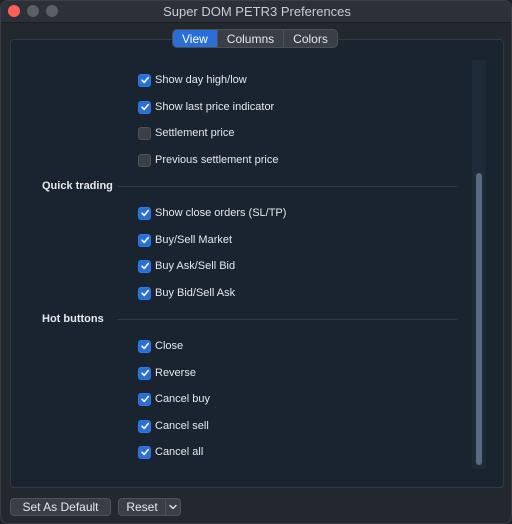  I want to click on option-label: Cancel sell, so click(182, 426).